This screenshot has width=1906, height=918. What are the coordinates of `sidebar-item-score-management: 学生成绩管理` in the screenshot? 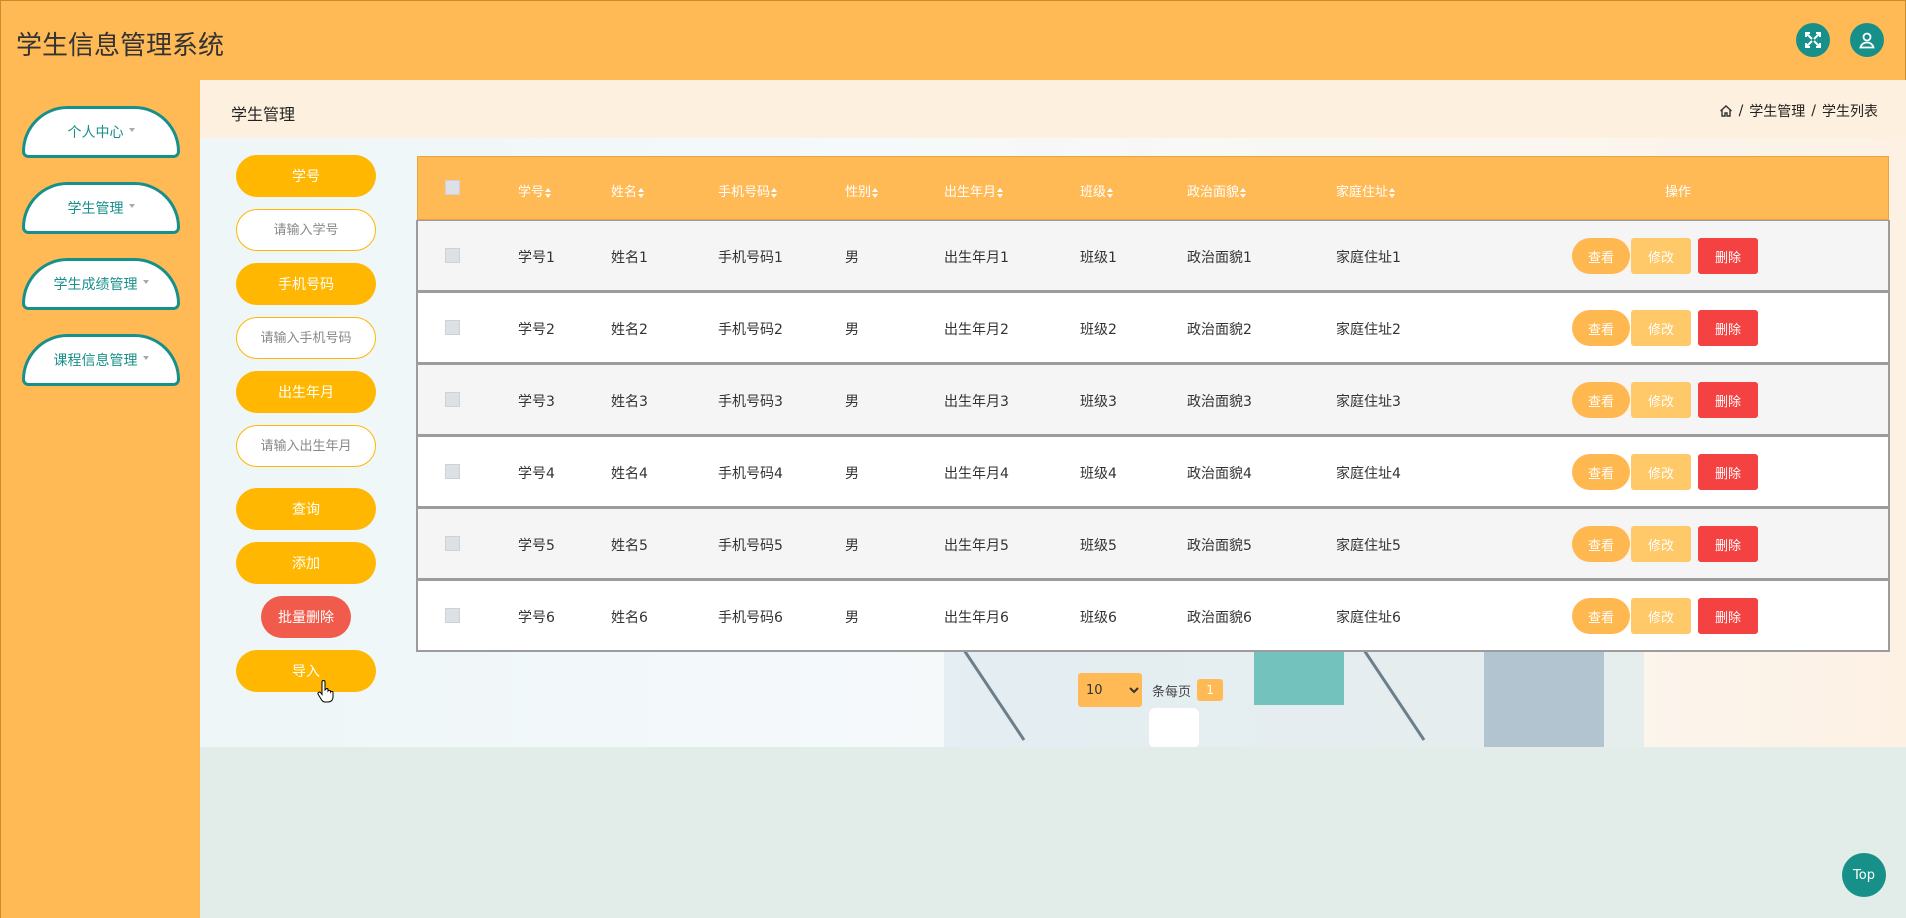 It's located at (101, 284).